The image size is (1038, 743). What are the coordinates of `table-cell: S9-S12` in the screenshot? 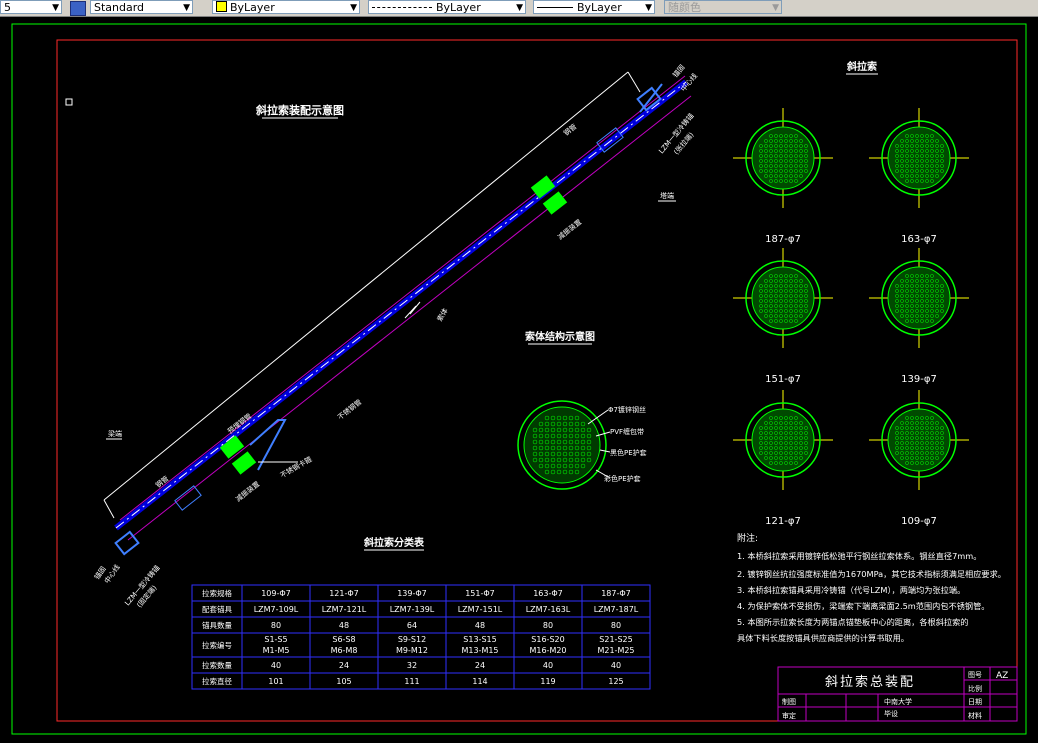 It's located at (412, 639).